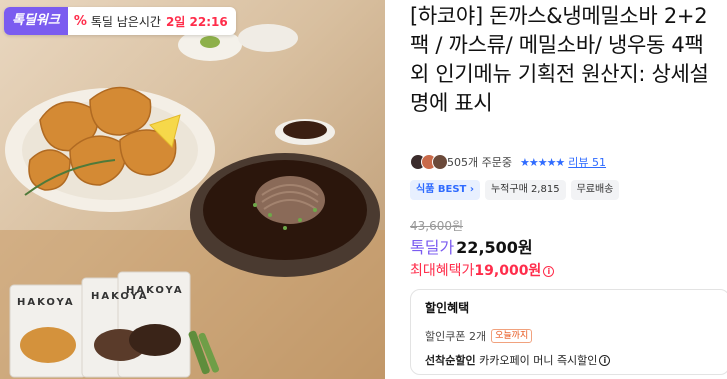 This screenshot has width=727, height=379. I want to click on rating-row: 505개 주문중 ★★★★★ 리뷰 51, so click(508, 162).